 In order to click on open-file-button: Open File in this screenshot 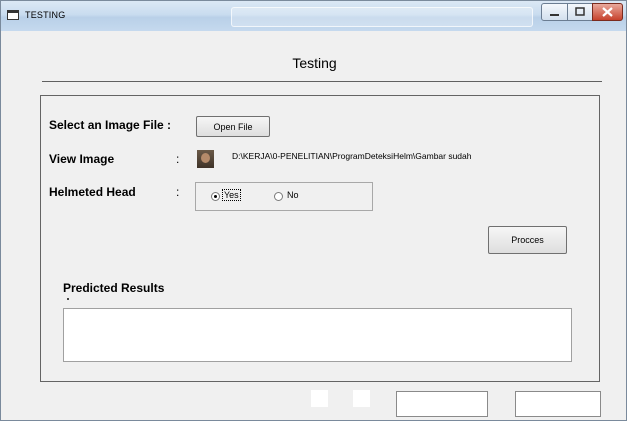, I will do `click(233, 126)`.